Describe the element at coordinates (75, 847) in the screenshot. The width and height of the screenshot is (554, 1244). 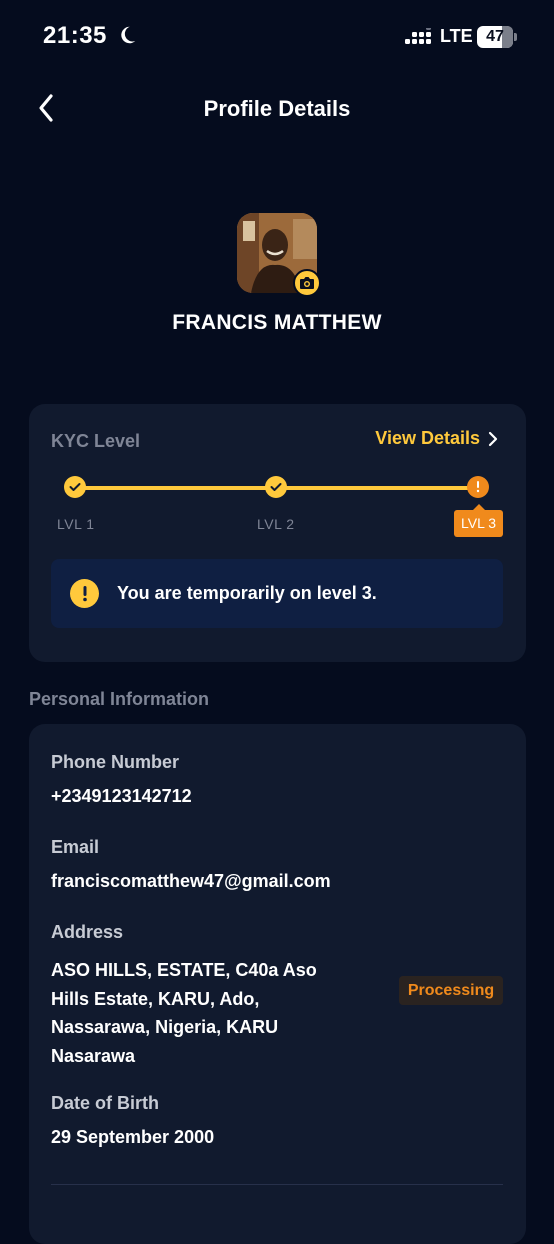
I see `email-label: Email` at that location.